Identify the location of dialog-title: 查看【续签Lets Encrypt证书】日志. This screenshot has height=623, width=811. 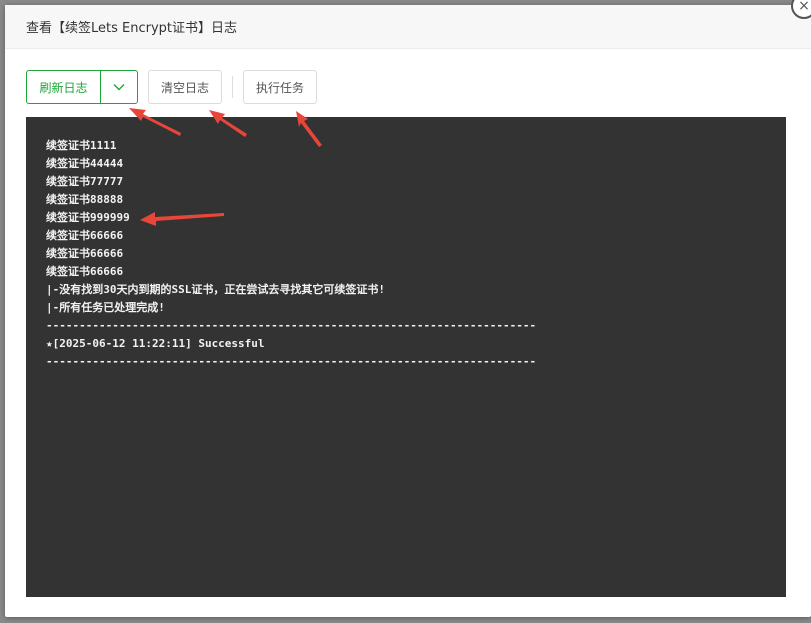
(132, 28).